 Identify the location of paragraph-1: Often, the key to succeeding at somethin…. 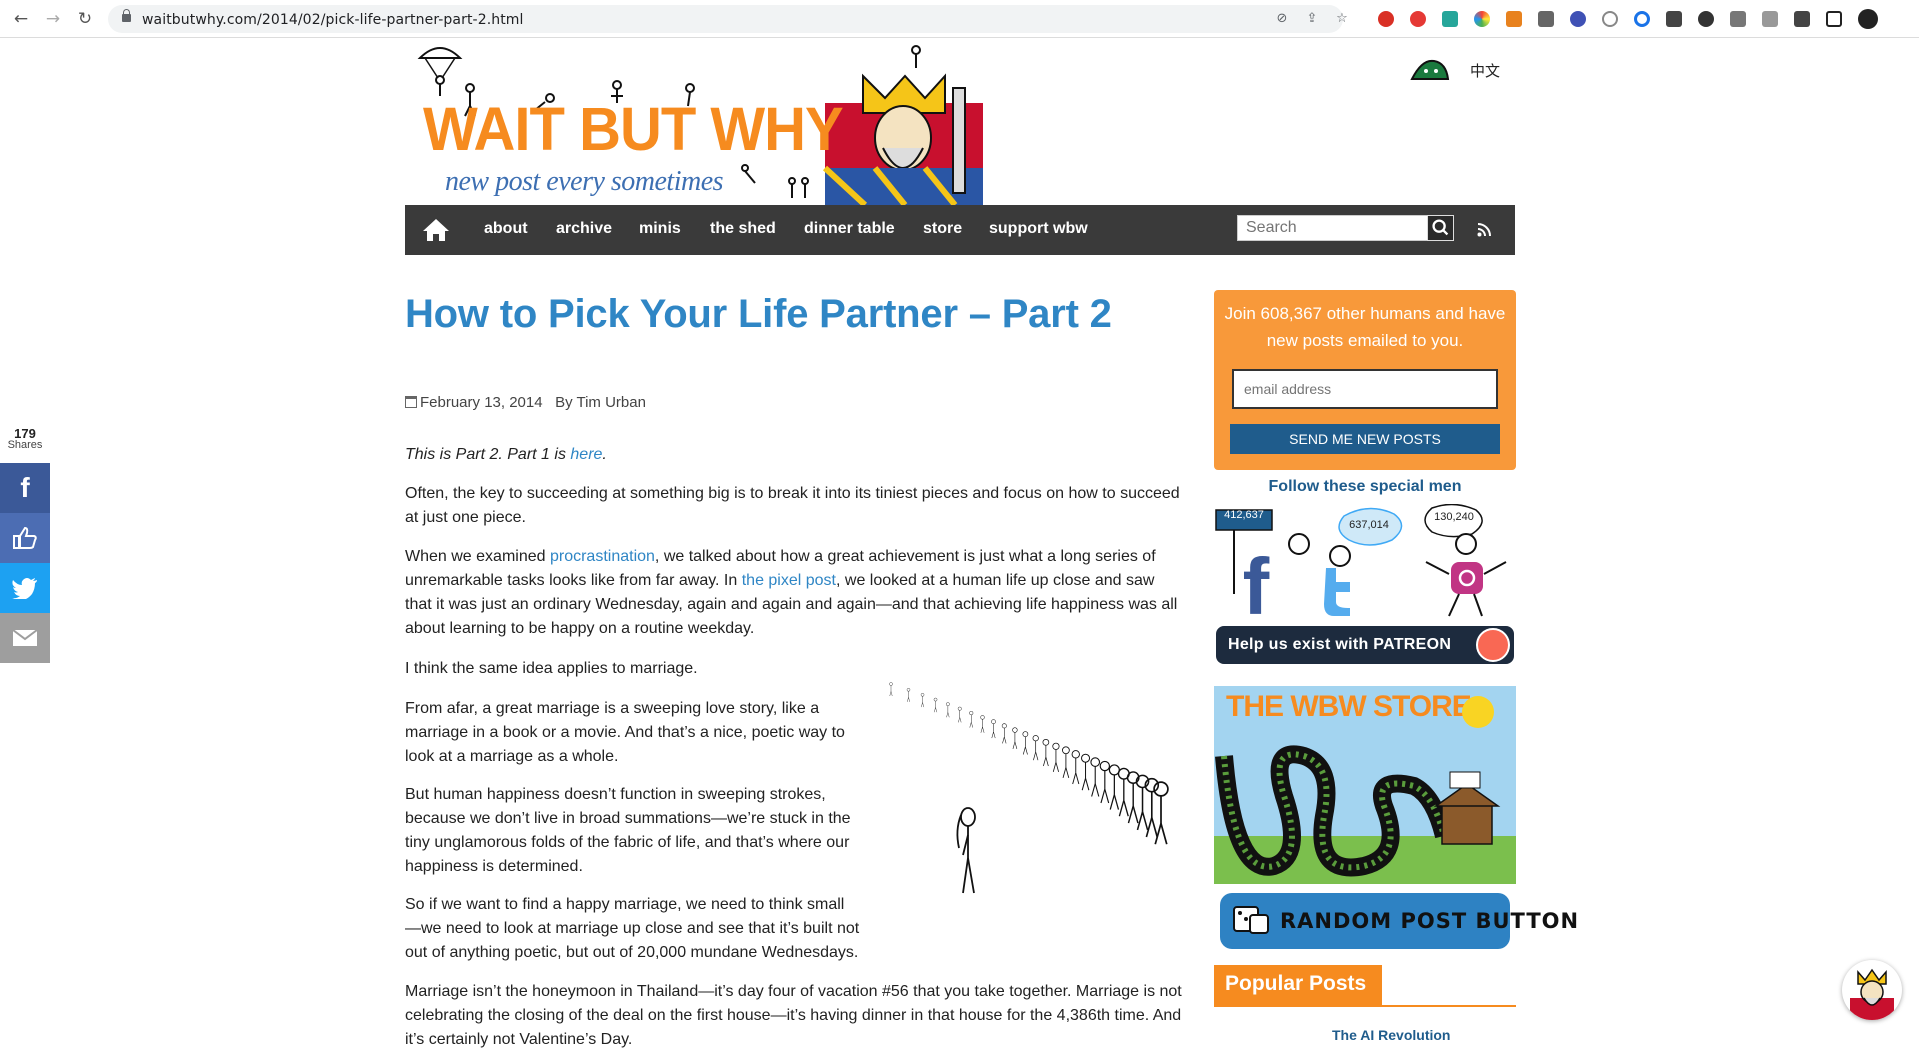
(792, 505).